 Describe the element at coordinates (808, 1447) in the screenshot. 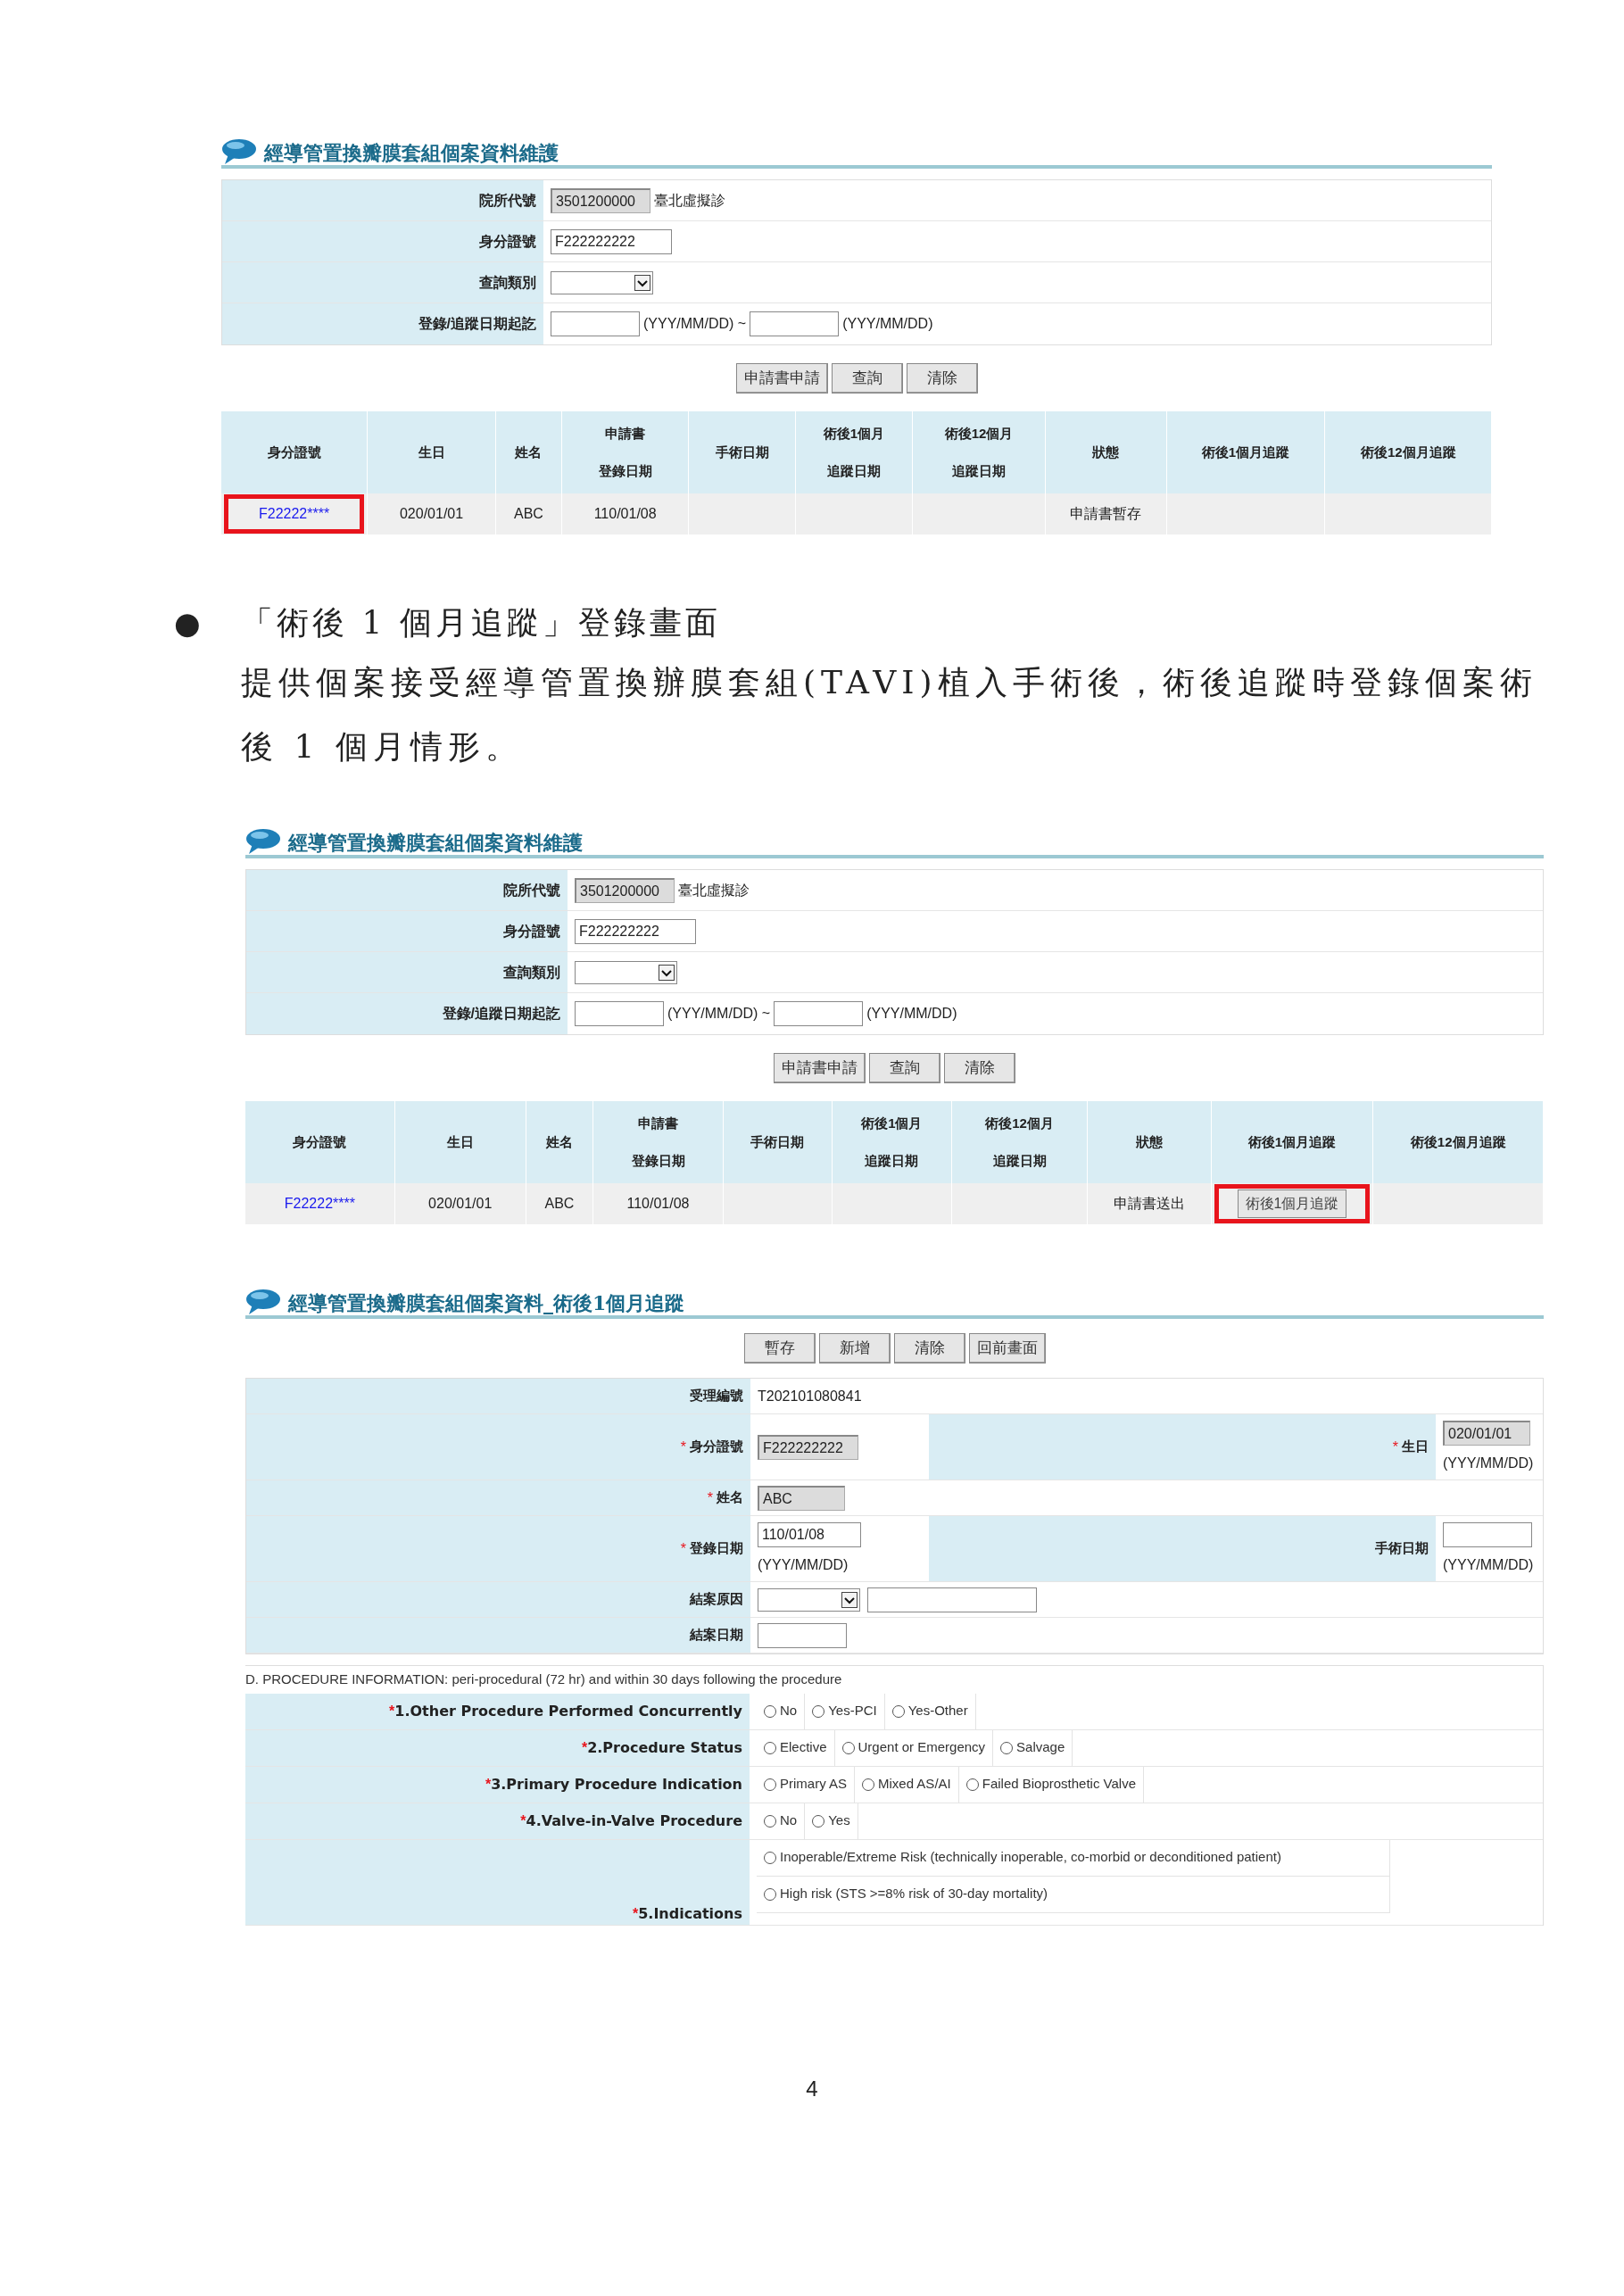

I see `readonly-field: F222222222` at that location.